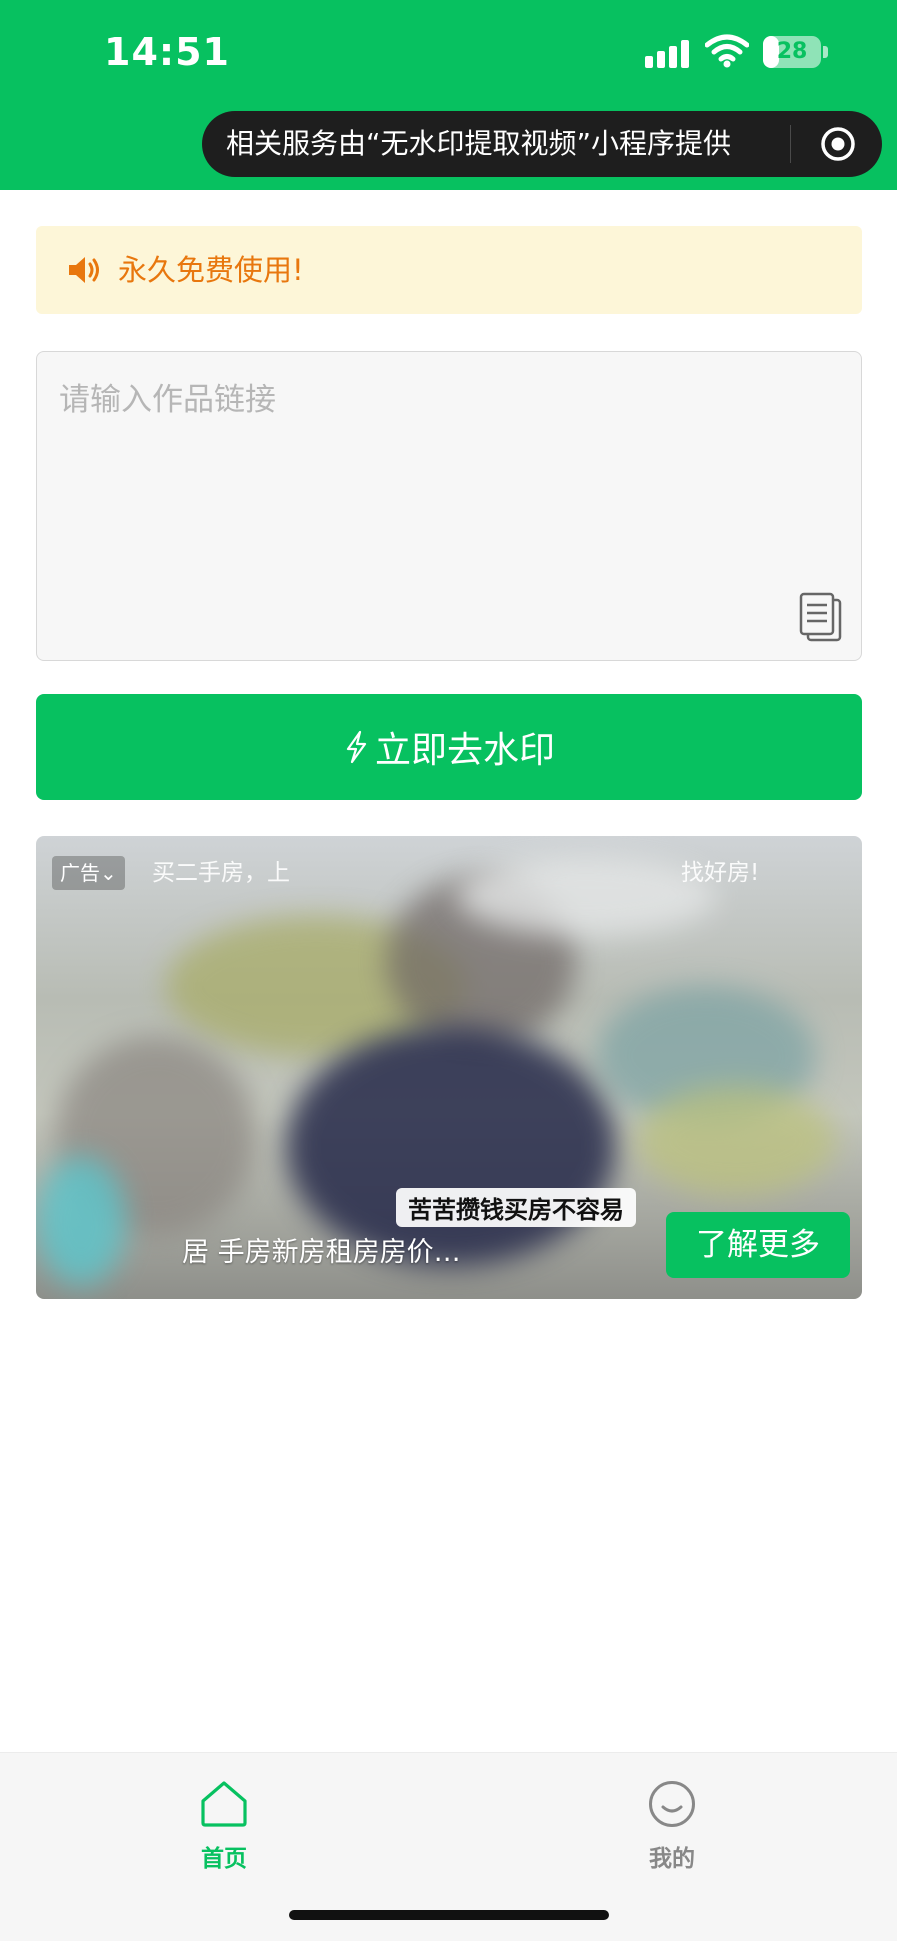 This screenshot has width=897, height=1941. I want to click on signal-icon, so click(668, 54).